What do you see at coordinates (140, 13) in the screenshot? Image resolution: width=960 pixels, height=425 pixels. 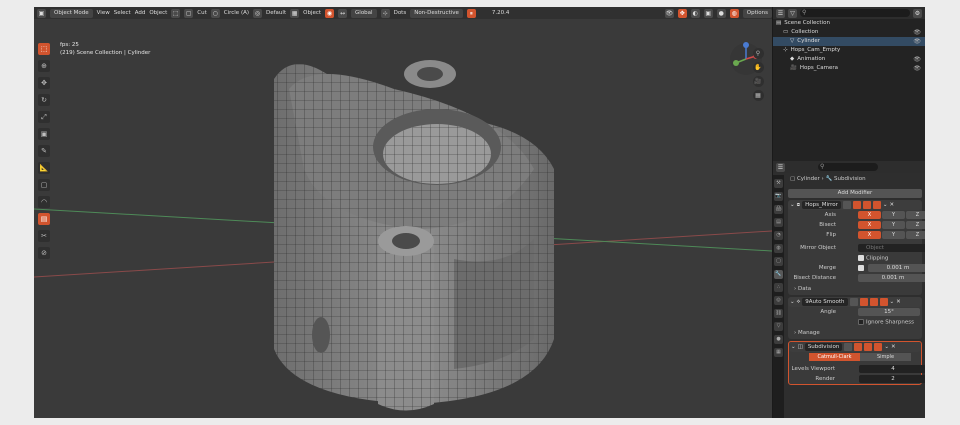 I see `menu-add: Add` at bounding box center [140, 13].